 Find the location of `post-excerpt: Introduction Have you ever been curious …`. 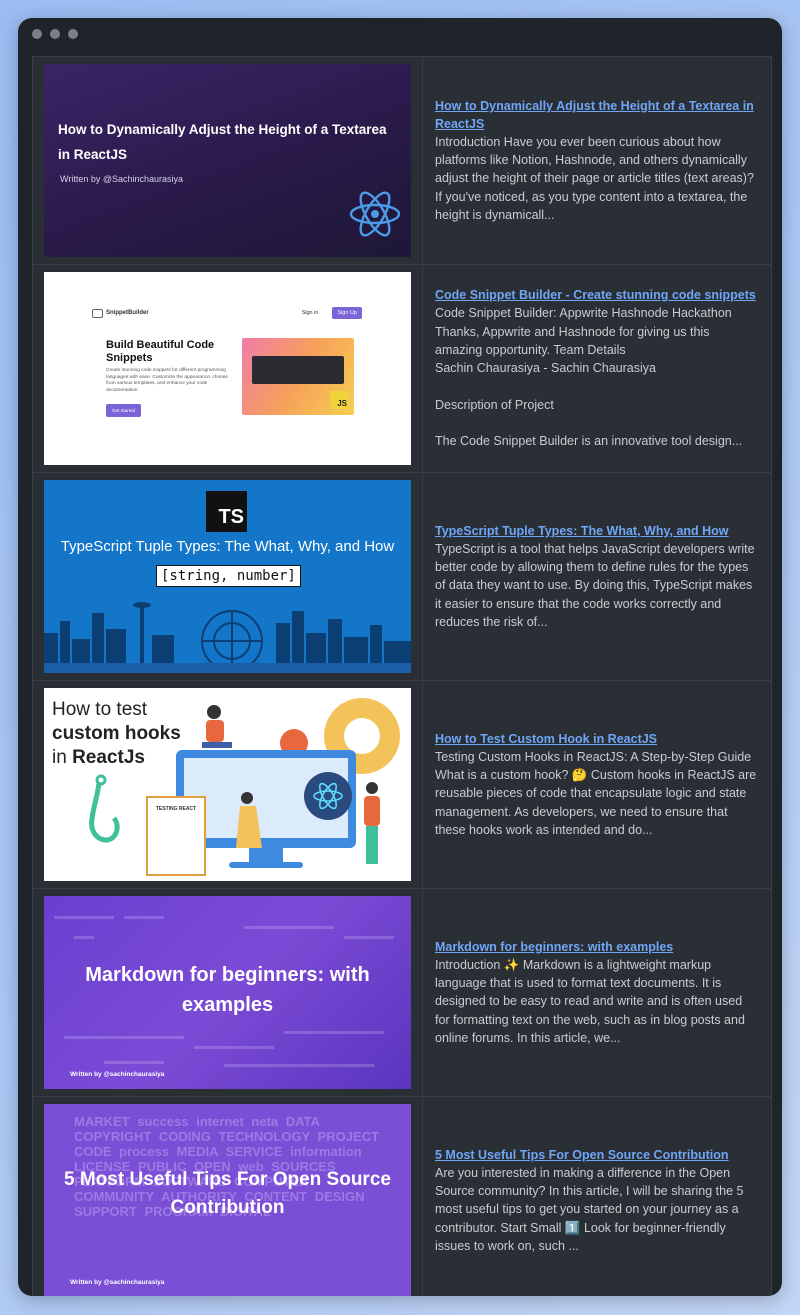

post-excerpt: Introduction Have you ever been curious … is located at coordinates (594, 178).